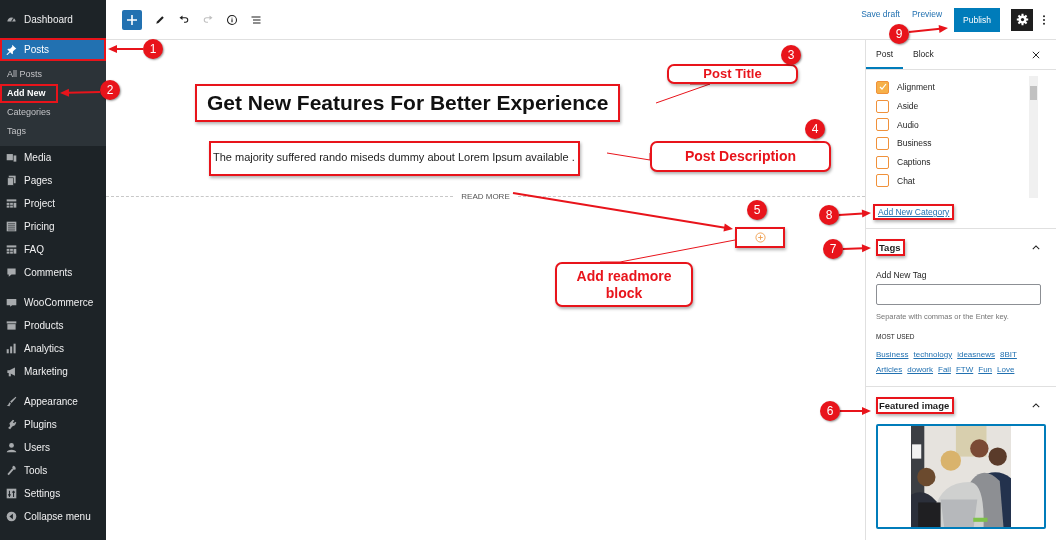 The width and height of the screenshot is (1056, 540). I want to click on callout: Add readmore block, so click(624, 284).